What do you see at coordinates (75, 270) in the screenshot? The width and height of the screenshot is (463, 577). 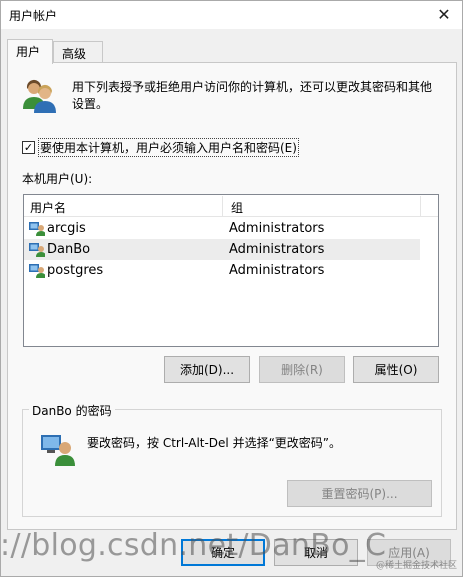 I see `user-name: postgres` at bounding box center [75, 270].